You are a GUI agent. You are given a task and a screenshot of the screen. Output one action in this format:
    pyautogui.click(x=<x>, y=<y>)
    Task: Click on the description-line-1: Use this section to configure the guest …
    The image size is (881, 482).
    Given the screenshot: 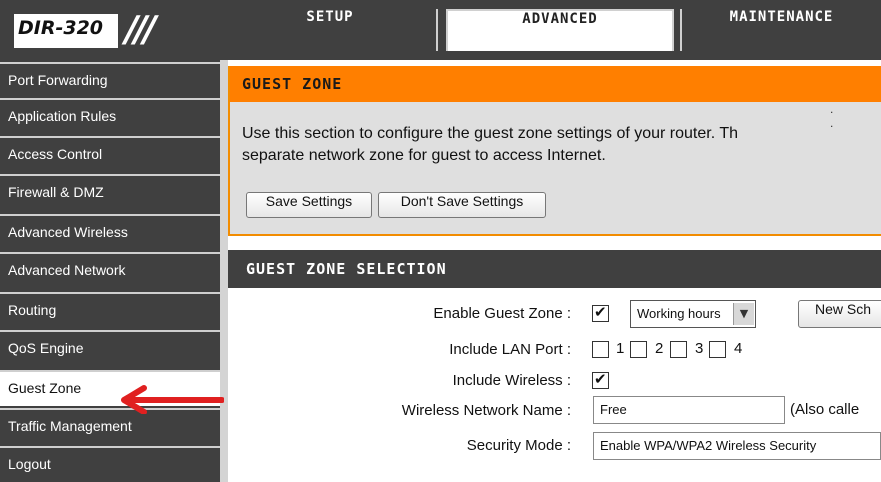 What is the action you would take?
    pyautogui.click(x=490, y=133)
    